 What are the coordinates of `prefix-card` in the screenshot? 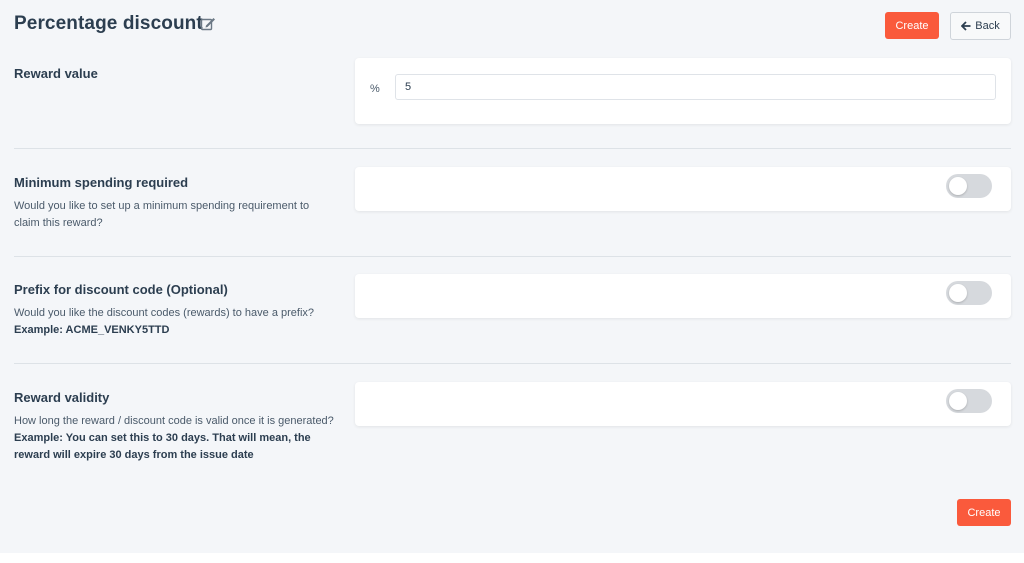 It's located at (683, 296).